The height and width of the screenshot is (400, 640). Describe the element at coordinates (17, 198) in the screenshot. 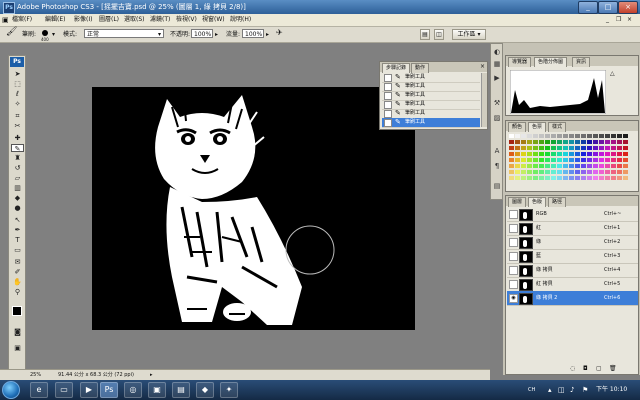

I see `blur-tool-icon: ◆` at that location.